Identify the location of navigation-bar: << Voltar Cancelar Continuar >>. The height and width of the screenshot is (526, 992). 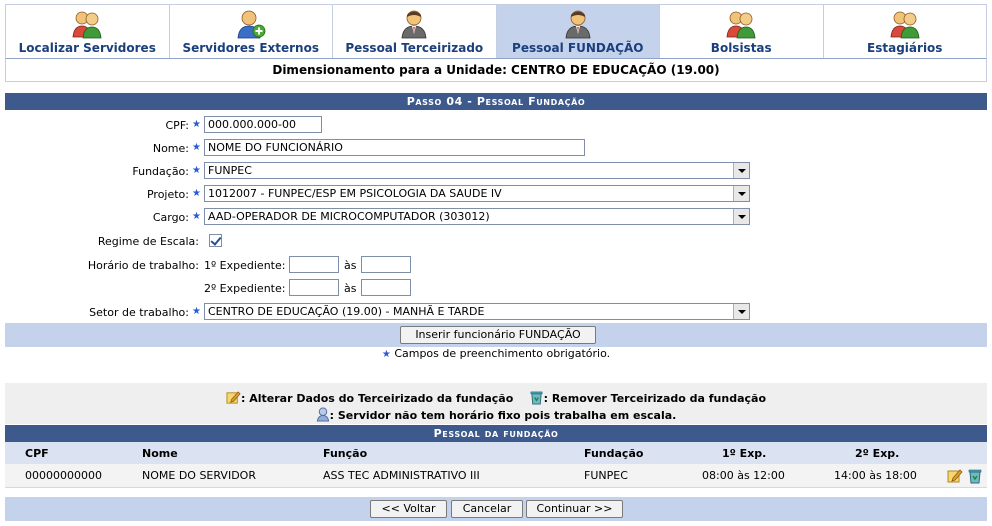
(496, 509).